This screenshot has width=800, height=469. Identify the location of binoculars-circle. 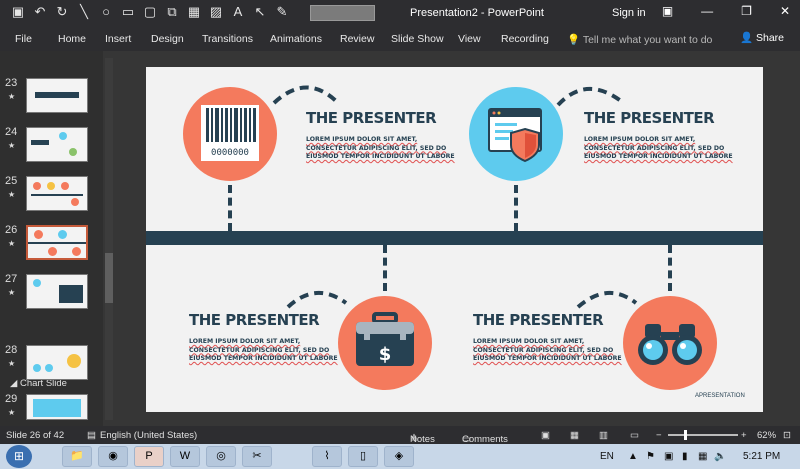
(670, 343).